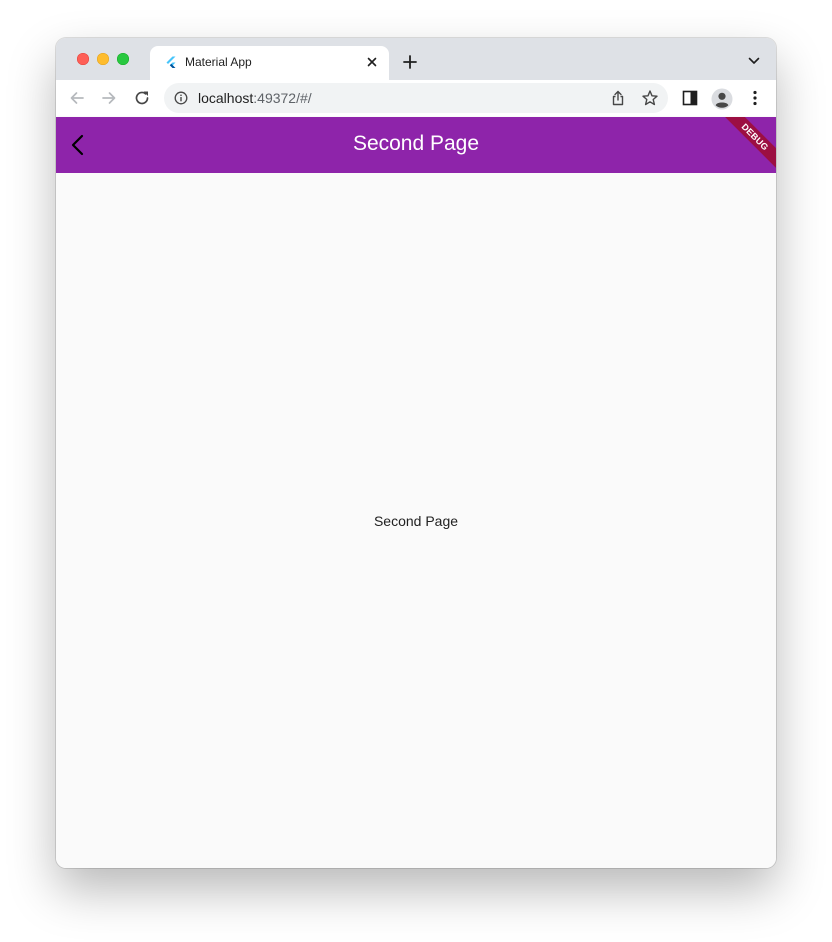 This screenshot has width=832, height=942. I want to click on body-text: Second Page, so click(416, 521).